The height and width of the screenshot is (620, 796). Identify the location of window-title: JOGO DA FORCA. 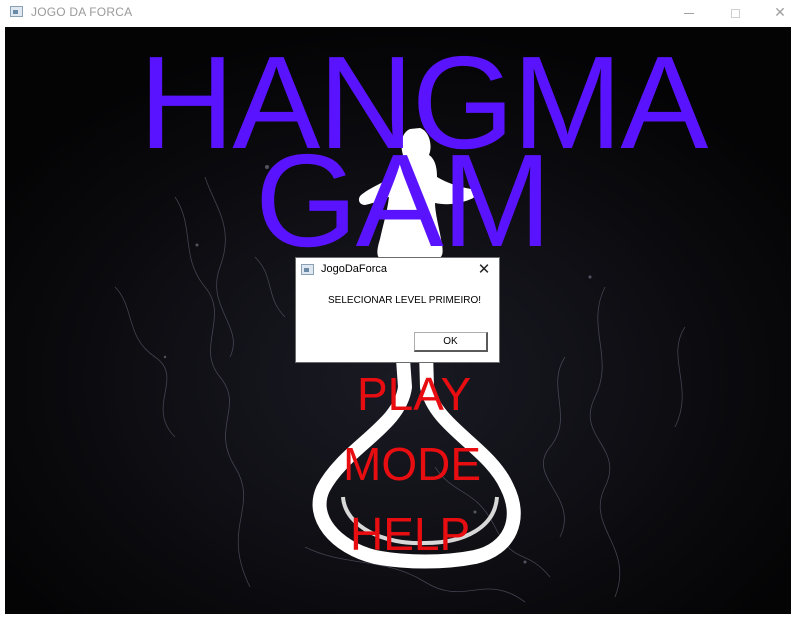
(82, 12).